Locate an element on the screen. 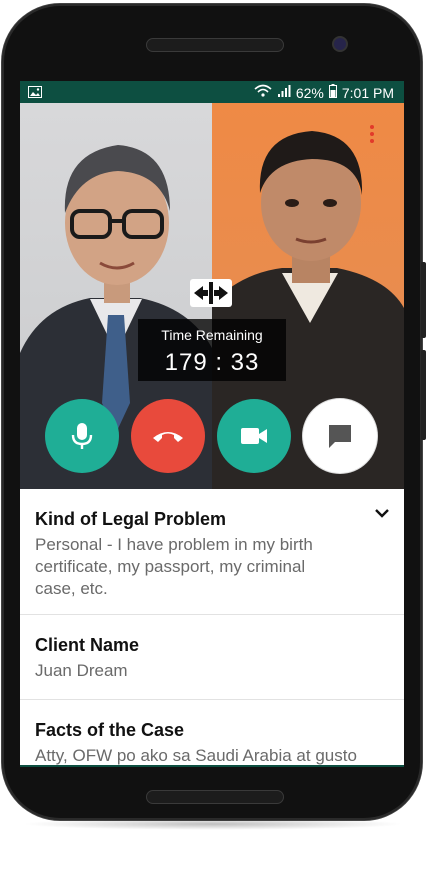 The height and width of the screenshot is (870, 426). chat-icon is located at coordinates (340, 436).